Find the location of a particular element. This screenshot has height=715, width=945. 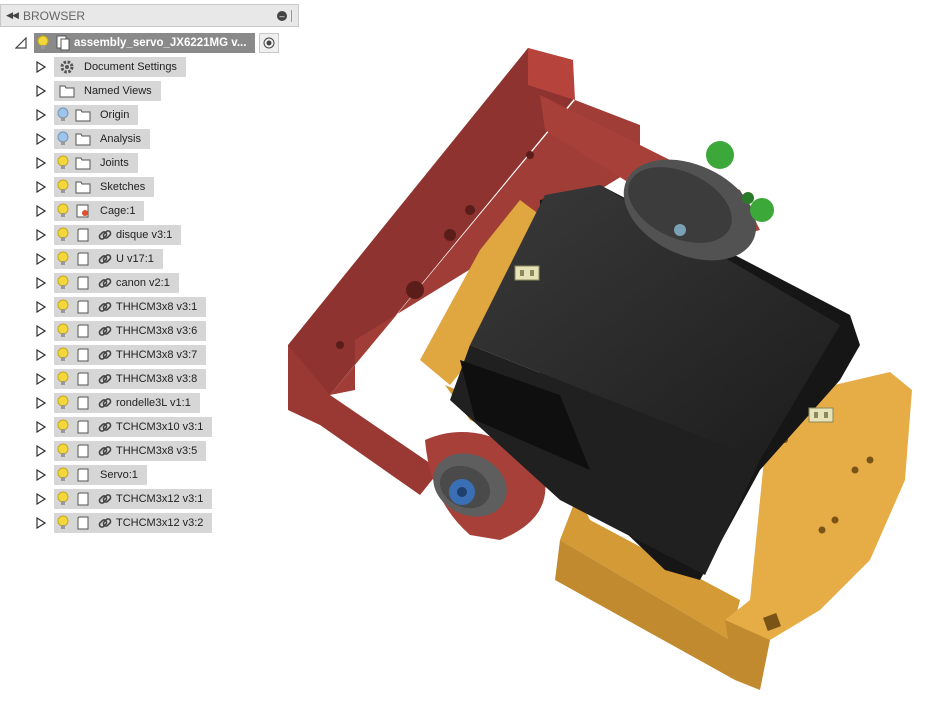

tree-item: THHCM3x8 v3:1 is located at coordinates (120, 307).